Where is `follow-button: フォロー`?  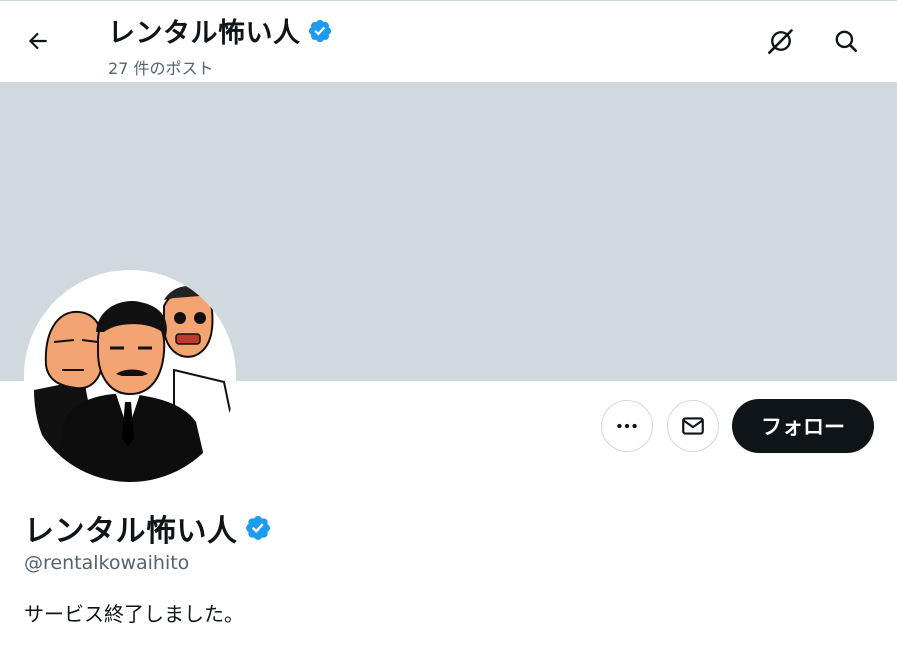 follow-button: フォロー is located at coordinates (803, 426).